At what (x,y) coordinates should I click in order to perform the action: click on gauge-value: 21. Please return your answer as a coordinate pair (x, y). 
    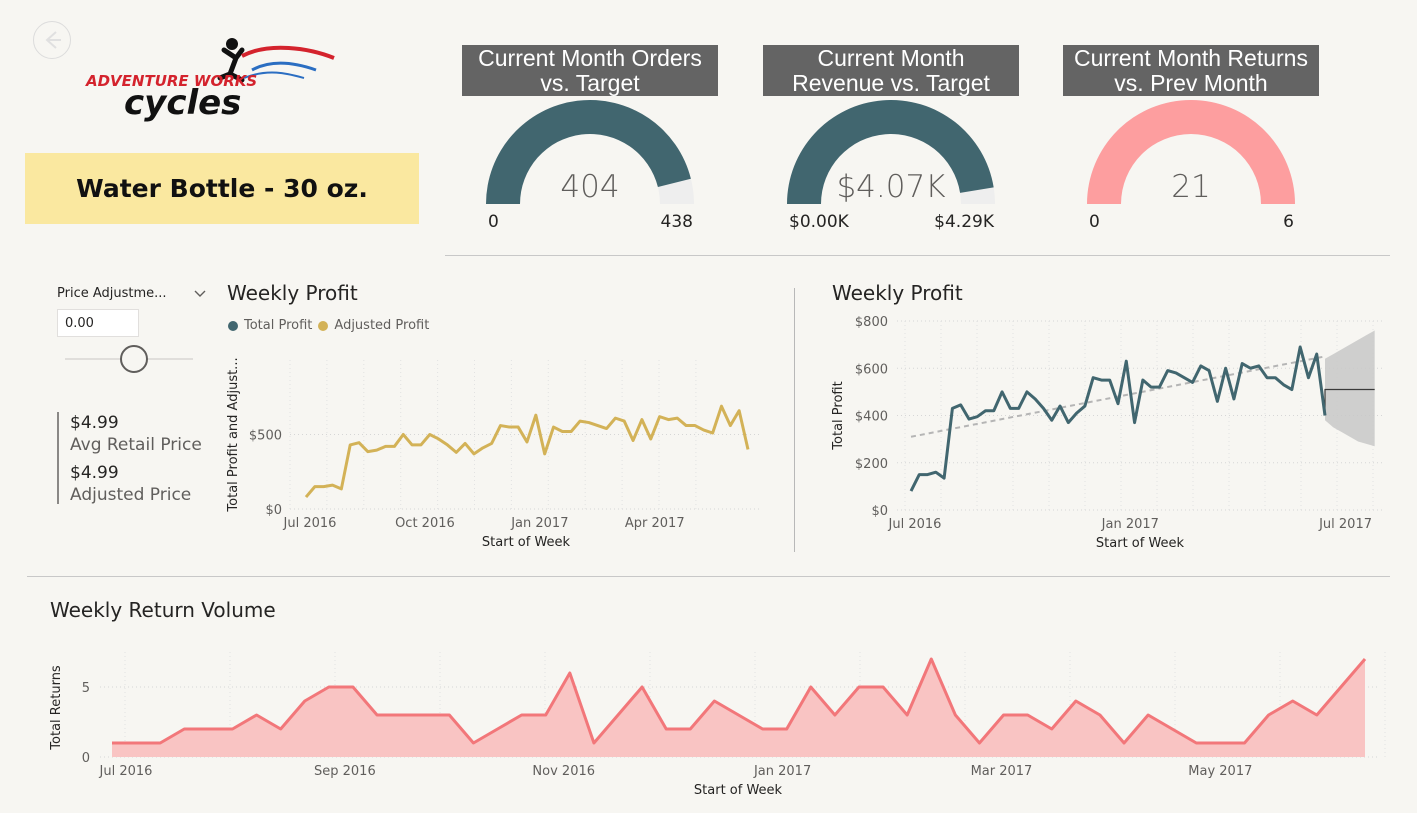
    Looking at the image, I should click on (1190, 187).